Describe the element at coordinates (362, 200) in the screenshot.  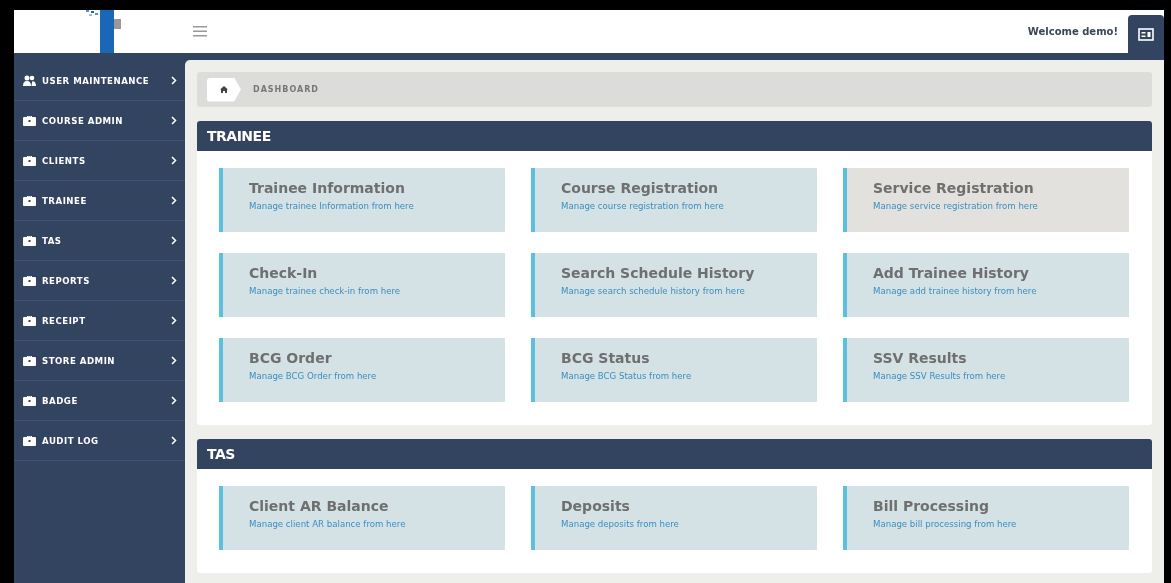
I see `dashboard-card: Trainee Information Manage trainee Information from here` at that location.